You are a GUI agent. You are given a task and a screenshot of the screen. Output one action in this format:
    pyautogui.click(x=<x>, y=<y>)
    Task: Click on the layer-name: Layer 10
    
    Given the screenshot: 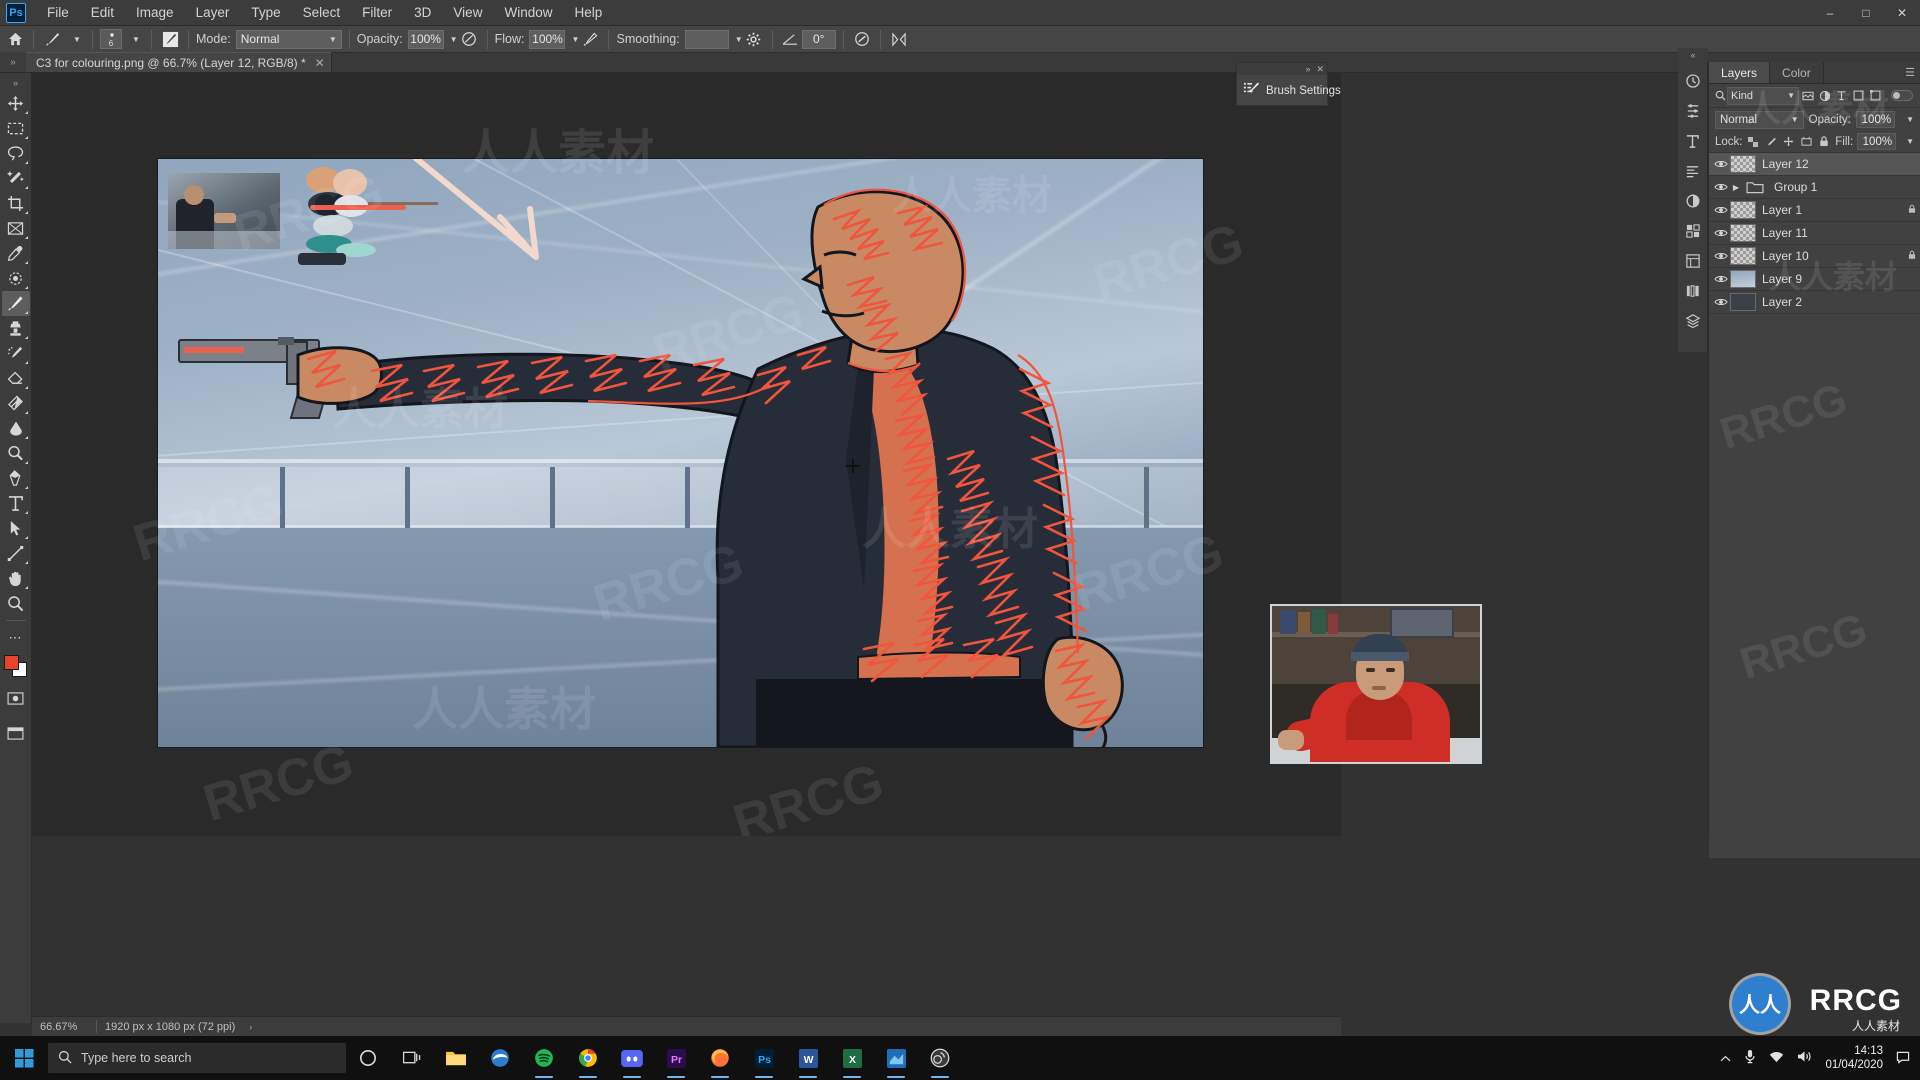 What is the action you would take?
    pyautogui.click(x=1833, y=256)
    